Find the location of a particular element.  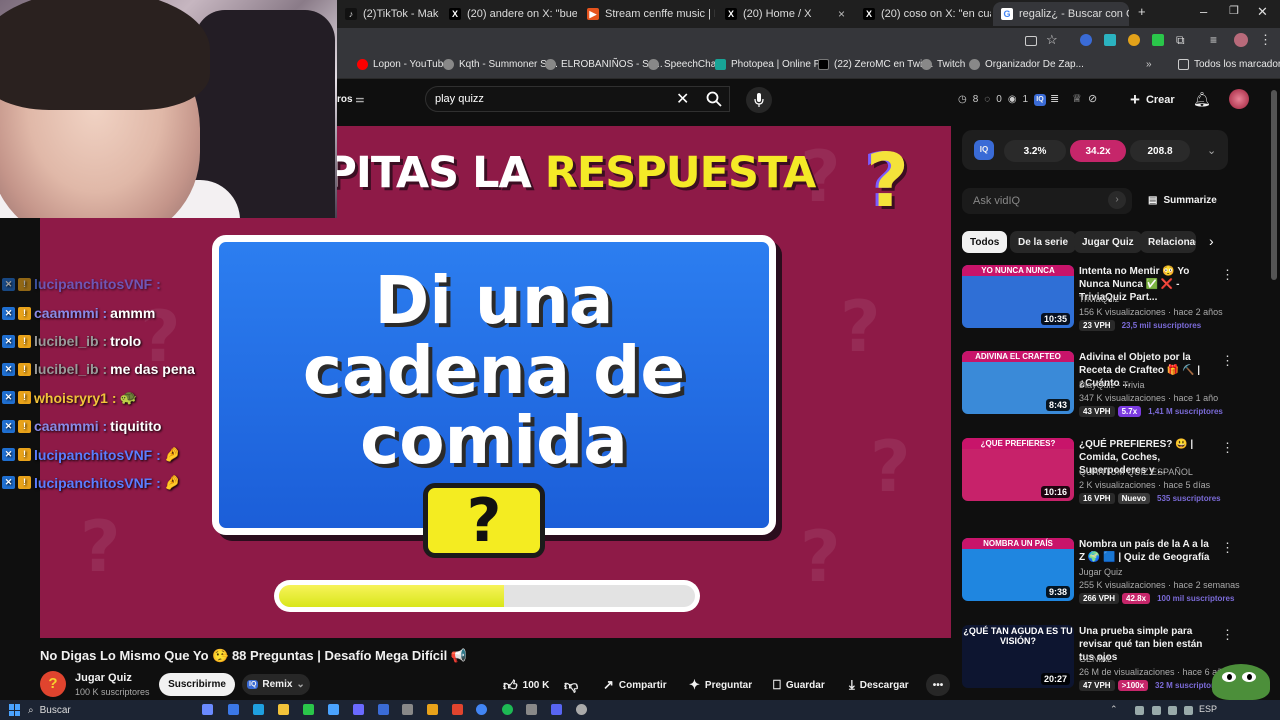

store-icon is located at coordinates (333, 709).